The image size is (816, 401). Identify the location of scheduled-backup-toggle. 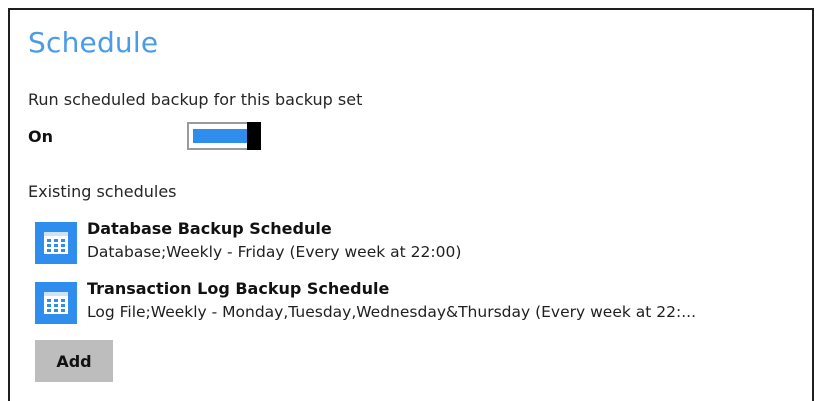
(224, 136).